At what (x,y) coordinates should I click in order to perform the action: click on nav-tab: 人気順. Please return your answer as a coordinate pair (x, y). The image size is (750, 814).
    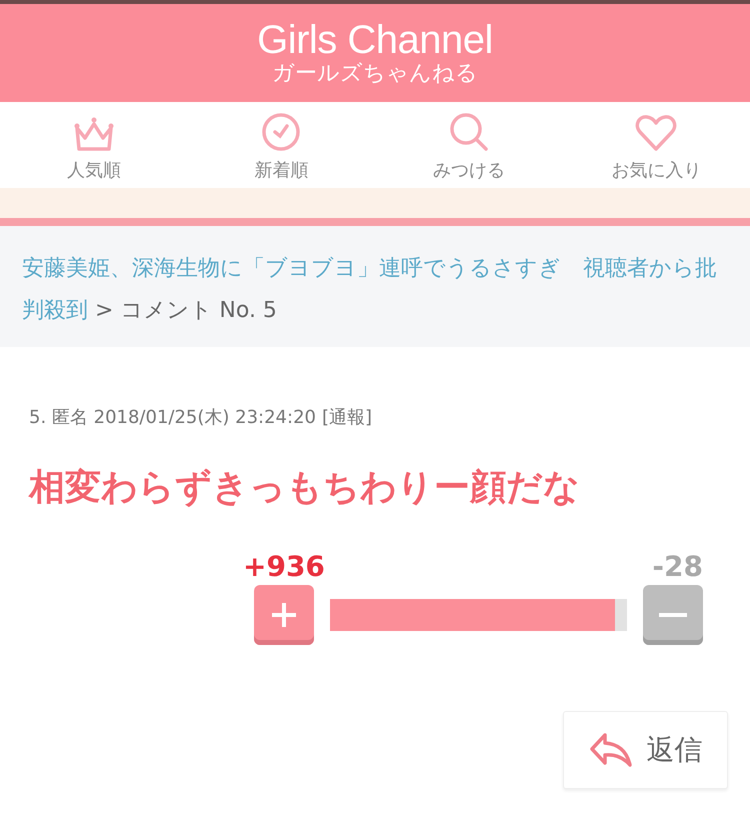
    Looking at the image, I should click on (94, 145).